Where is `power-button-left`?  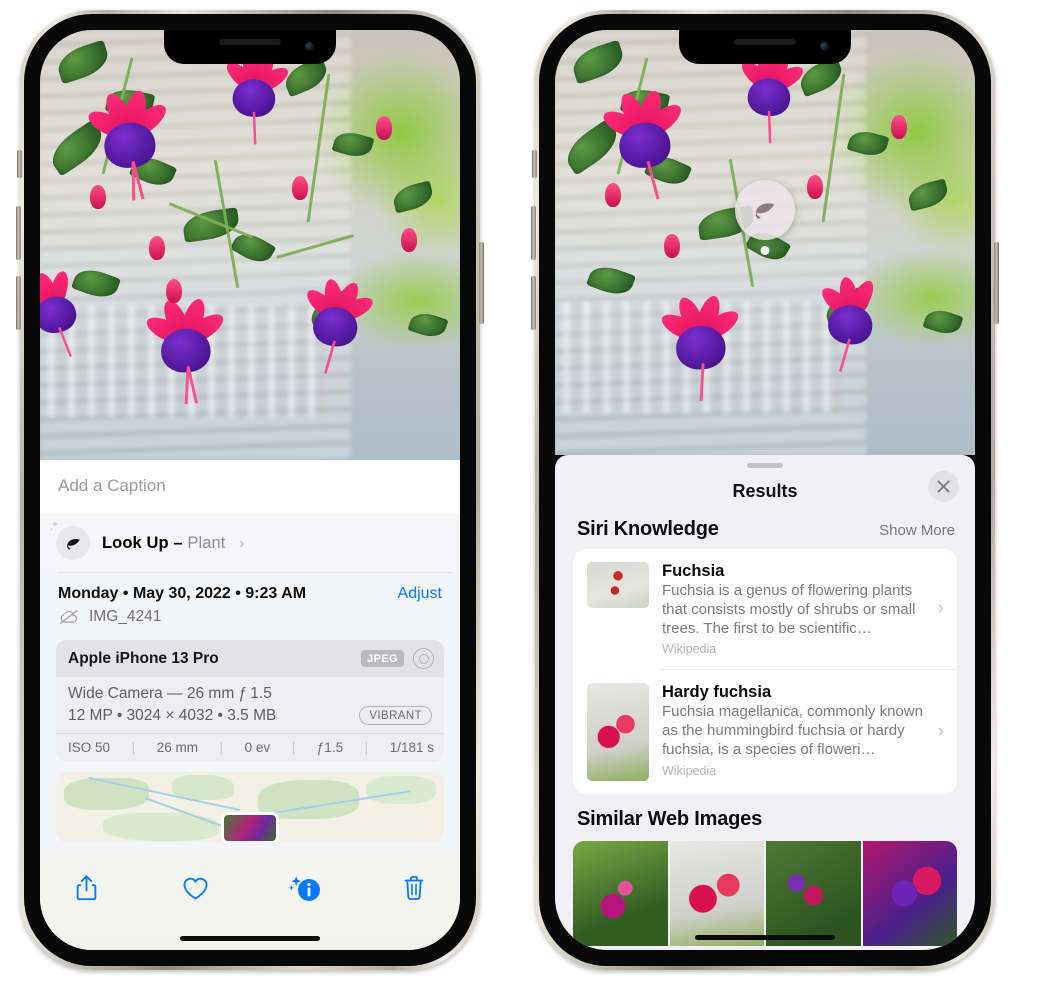 power-button-left is located at coordinates (481, 283).